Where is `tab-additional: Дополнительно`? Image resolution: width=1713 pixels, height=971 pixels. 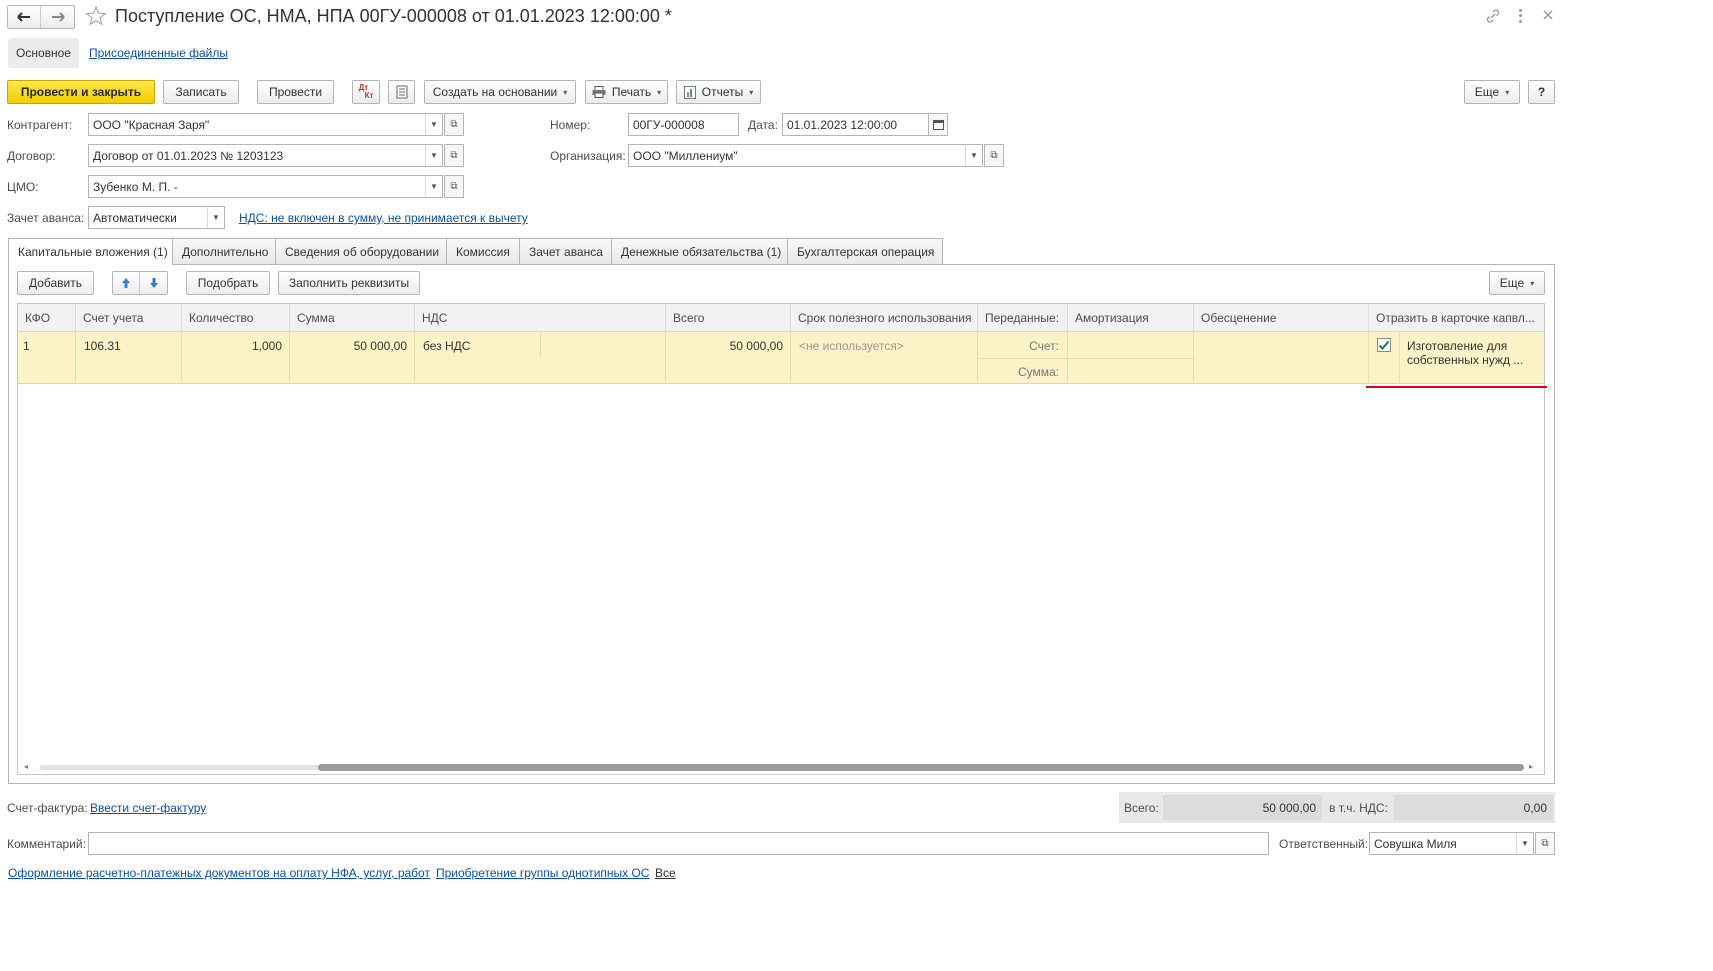 tab-additional: Дополнительно is located at coordinates (224, 251).